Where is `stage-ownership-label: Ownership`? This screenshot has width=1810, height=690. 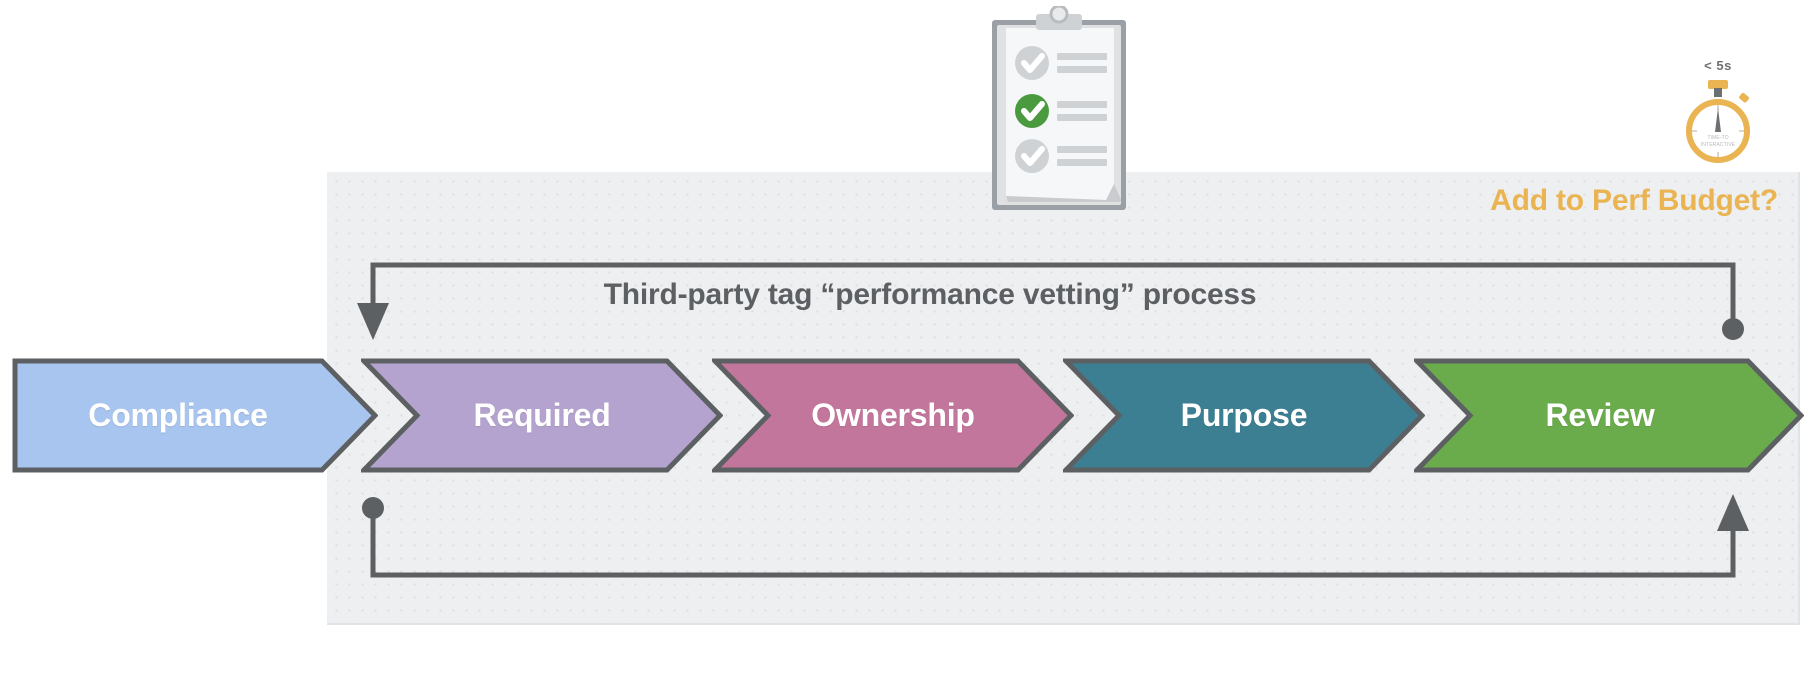 stage-ownership-label: Ownership is located at coordinates (893, 415).